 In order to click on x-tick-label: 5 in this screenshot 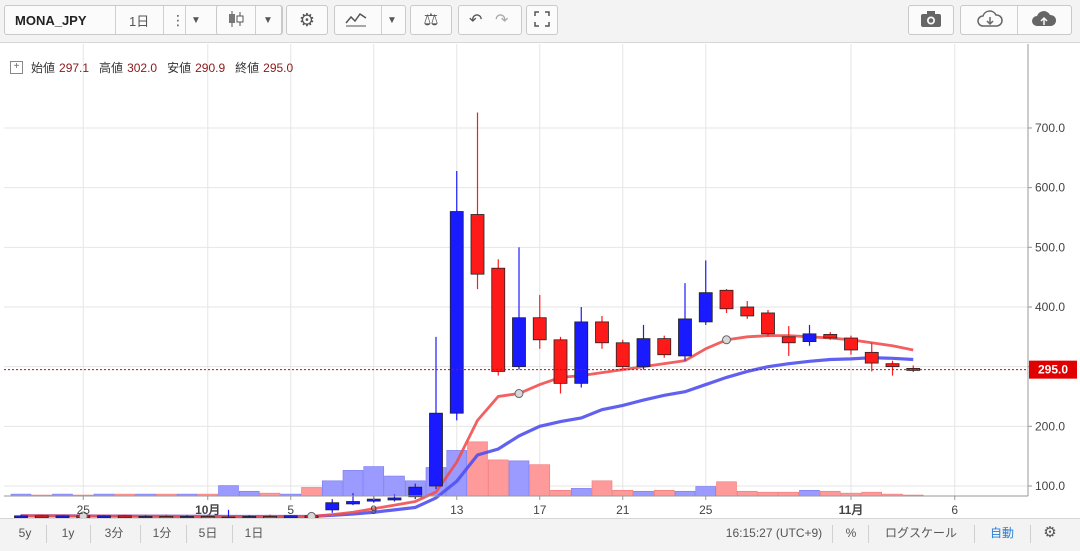, I will do `click(290, 510)`.